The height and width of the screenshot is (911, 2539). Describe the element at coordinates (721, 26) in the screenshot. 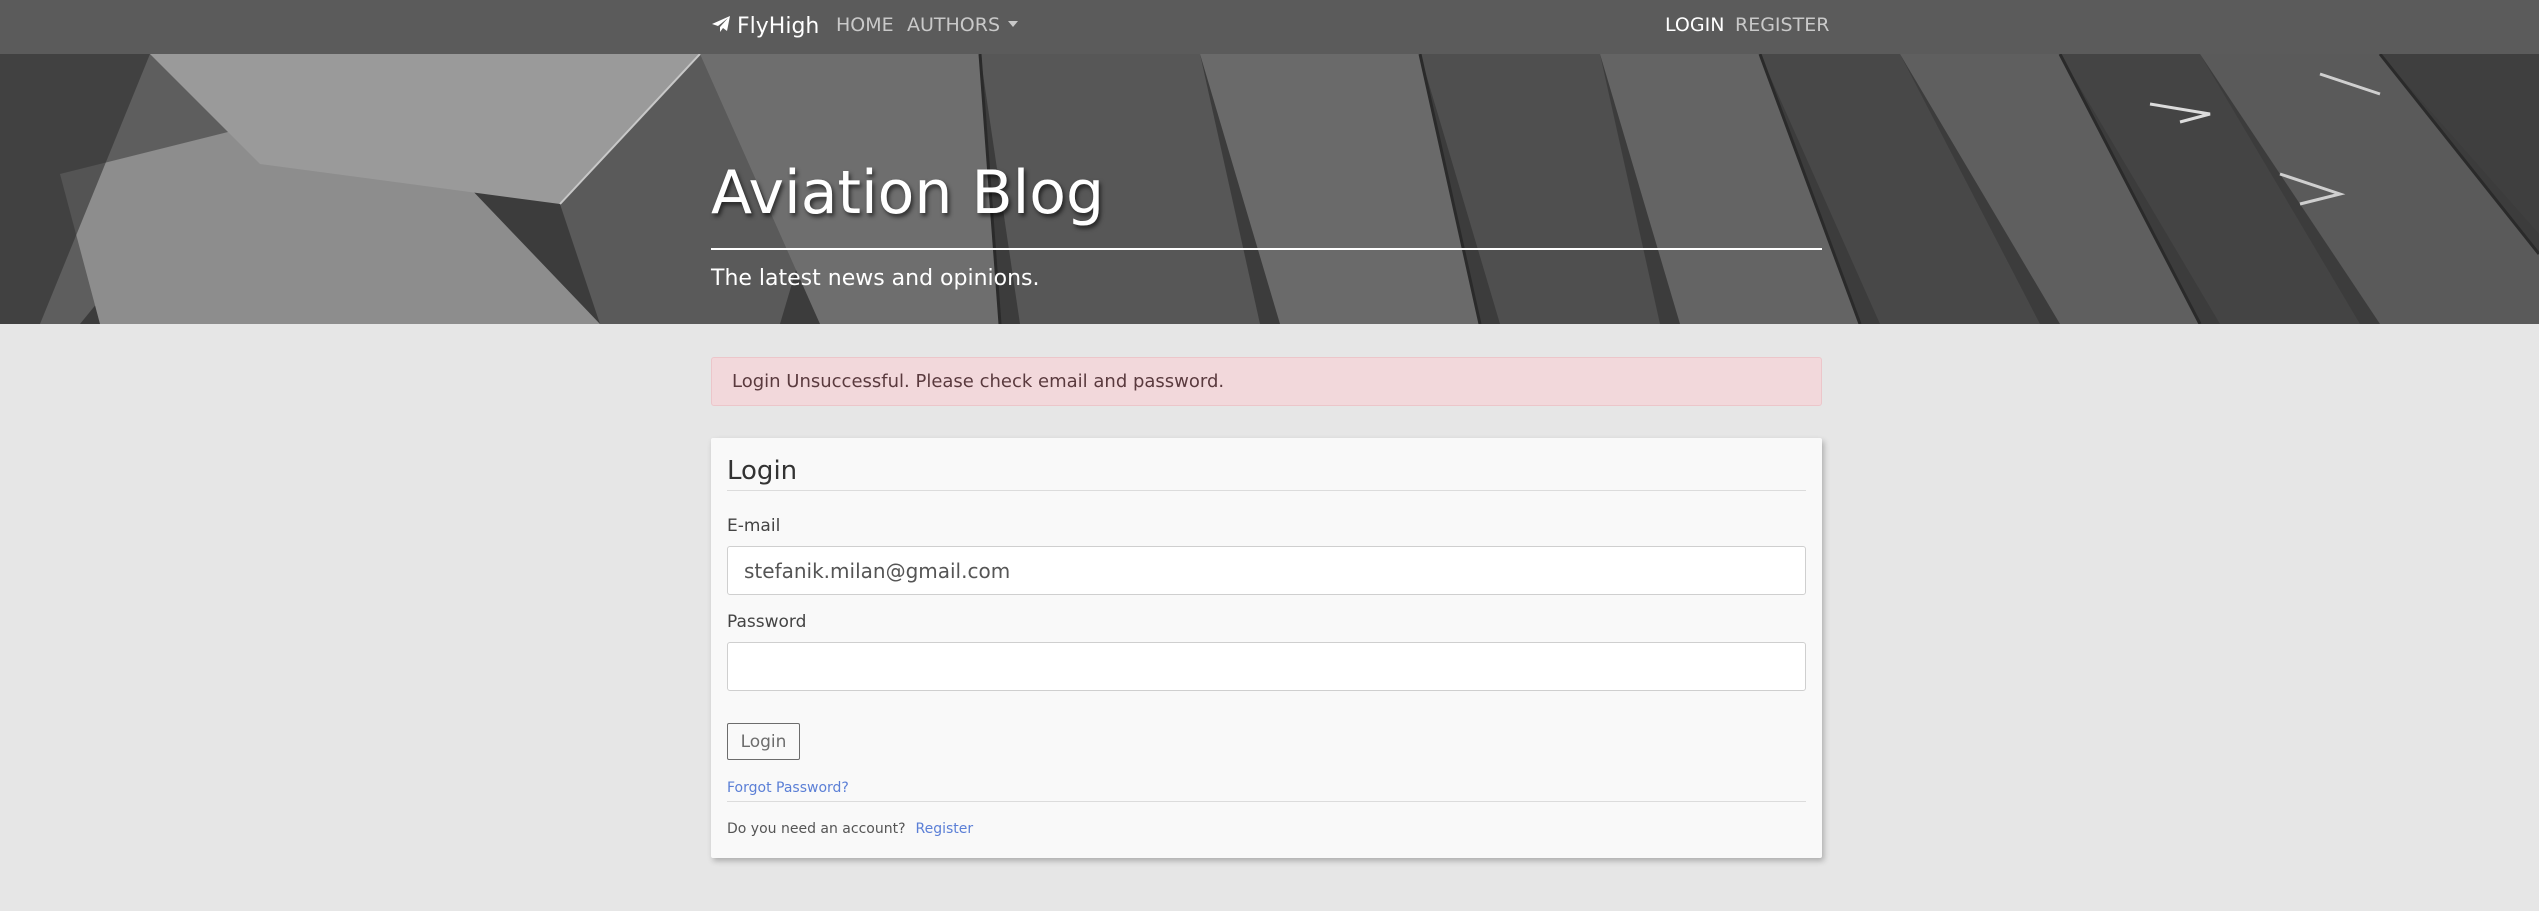

I see `paper-plane-icon` at that location.